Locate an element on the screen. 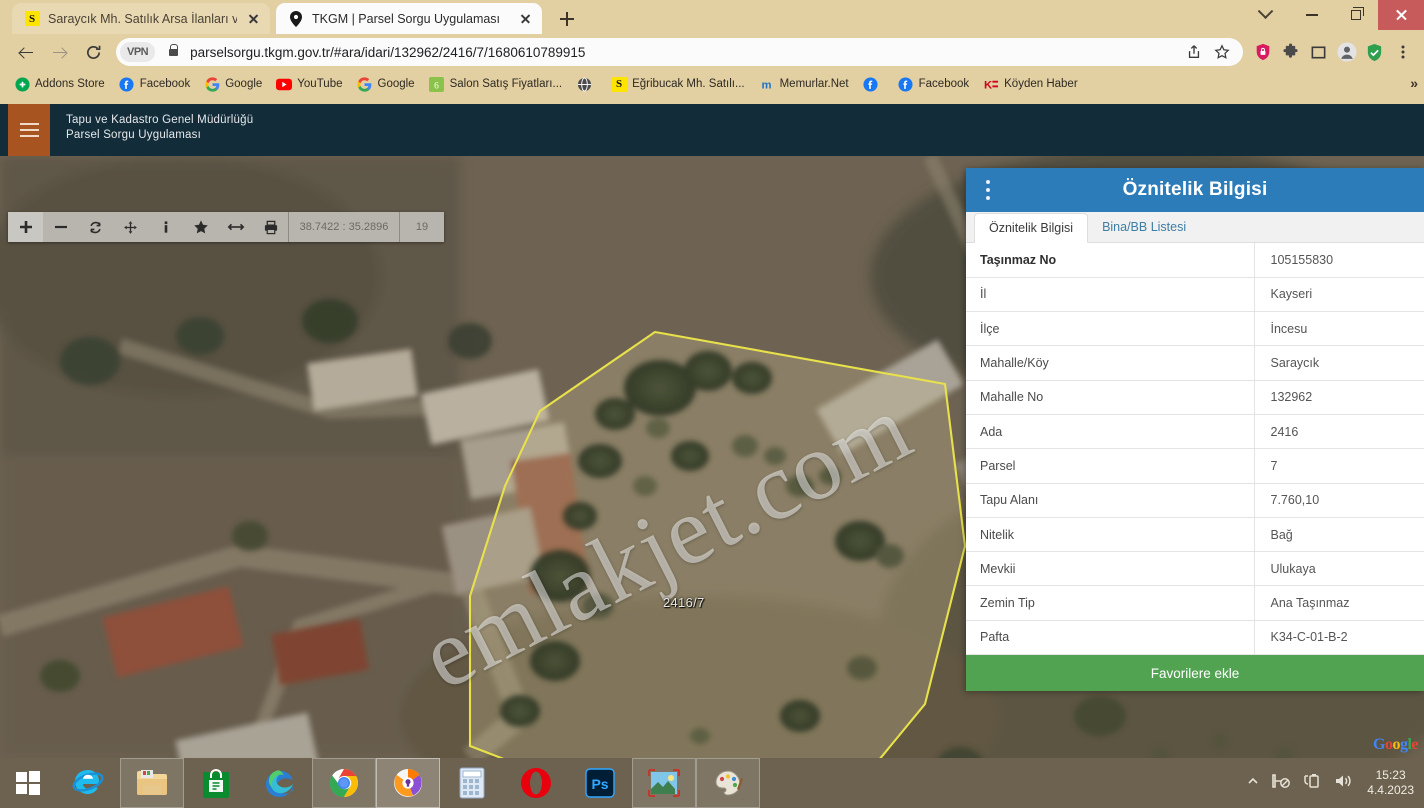 This screenshot has height=808, width=1424. chrome-browser-icon is located at coordinates (344, 783).